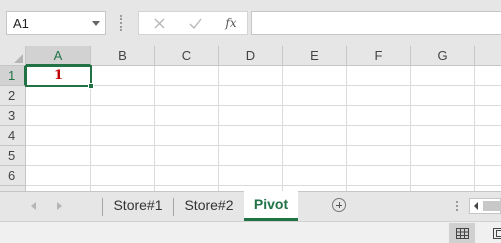 This screenshot has height=243, width=501. I want to click on sheet-tab-pivot: Pivot, so click(271, 206).